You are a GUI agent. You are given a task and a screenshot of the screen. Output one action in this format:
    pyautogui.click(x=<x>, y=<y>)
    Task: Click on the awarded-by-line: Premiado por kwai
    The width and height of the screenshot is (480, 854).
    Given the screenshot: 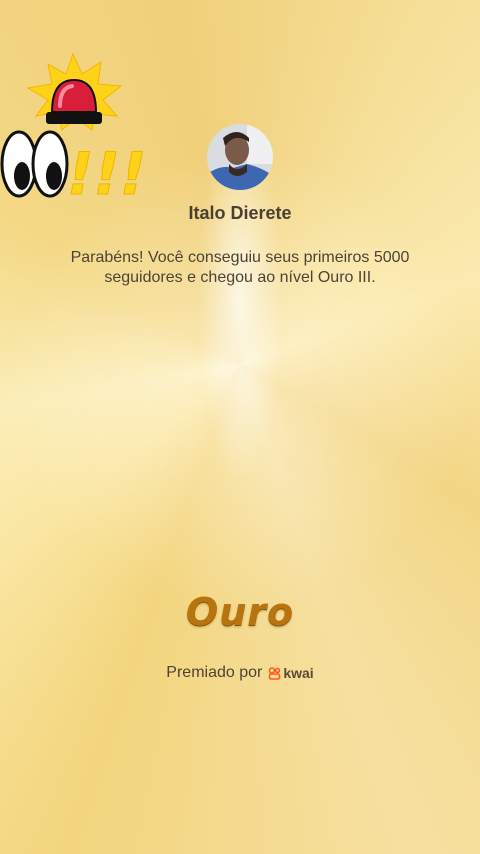 What is the action you would take?
    pyautogui.click(x=240, y=673)
    